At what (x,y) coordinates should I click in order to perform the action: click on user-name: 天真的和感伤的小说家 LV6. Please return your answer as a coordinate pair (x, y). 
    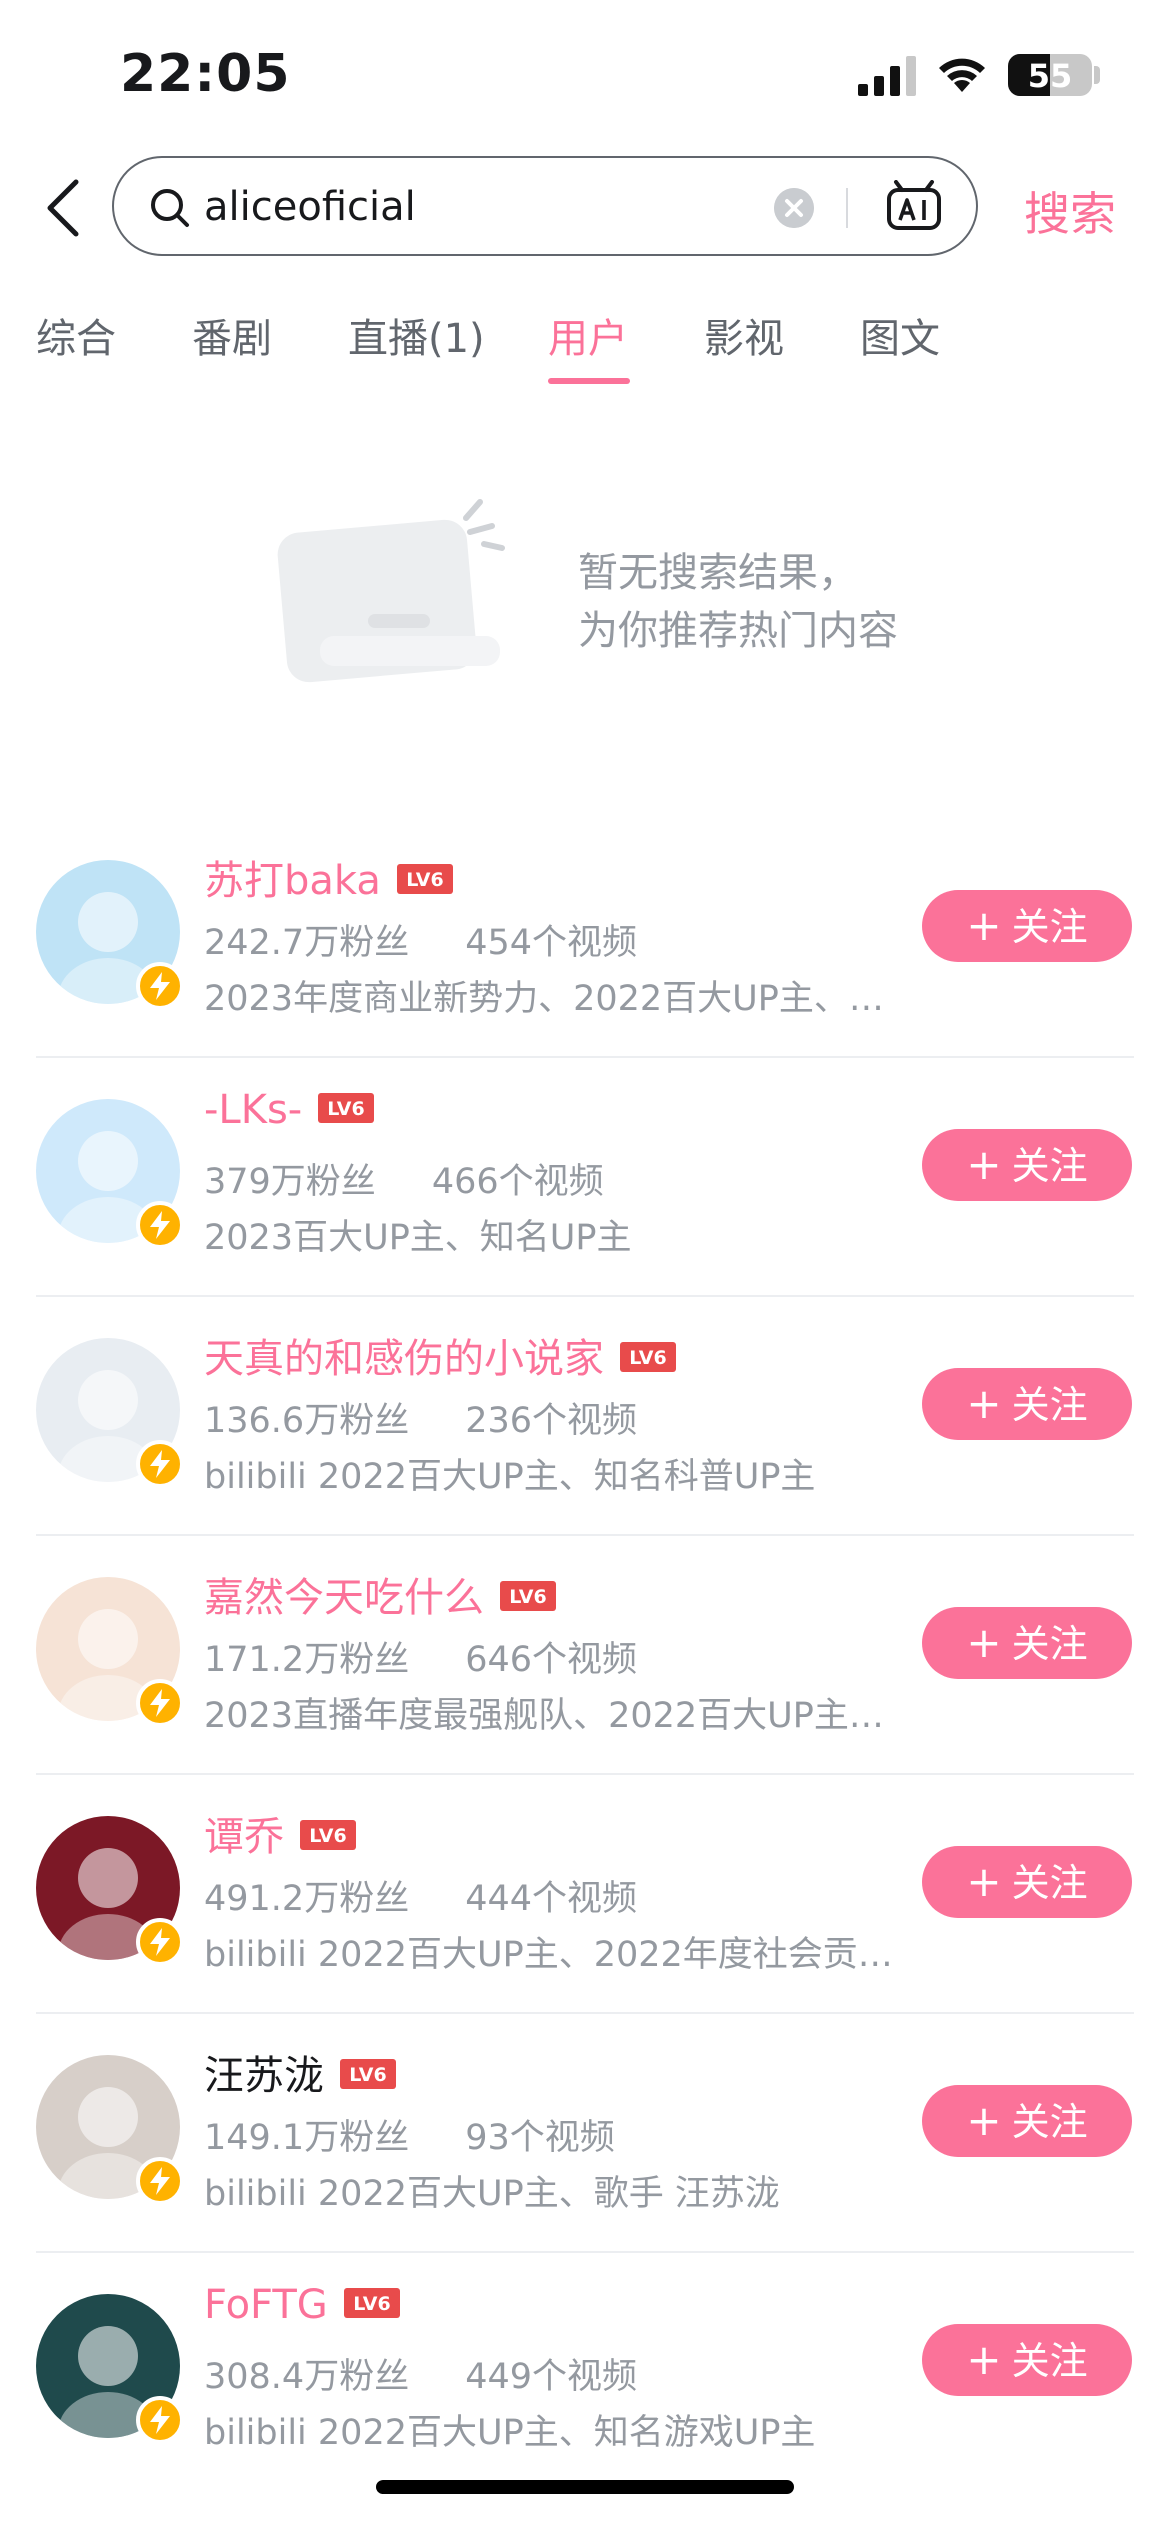
    Looking at the image, I should click on (440, 1355).